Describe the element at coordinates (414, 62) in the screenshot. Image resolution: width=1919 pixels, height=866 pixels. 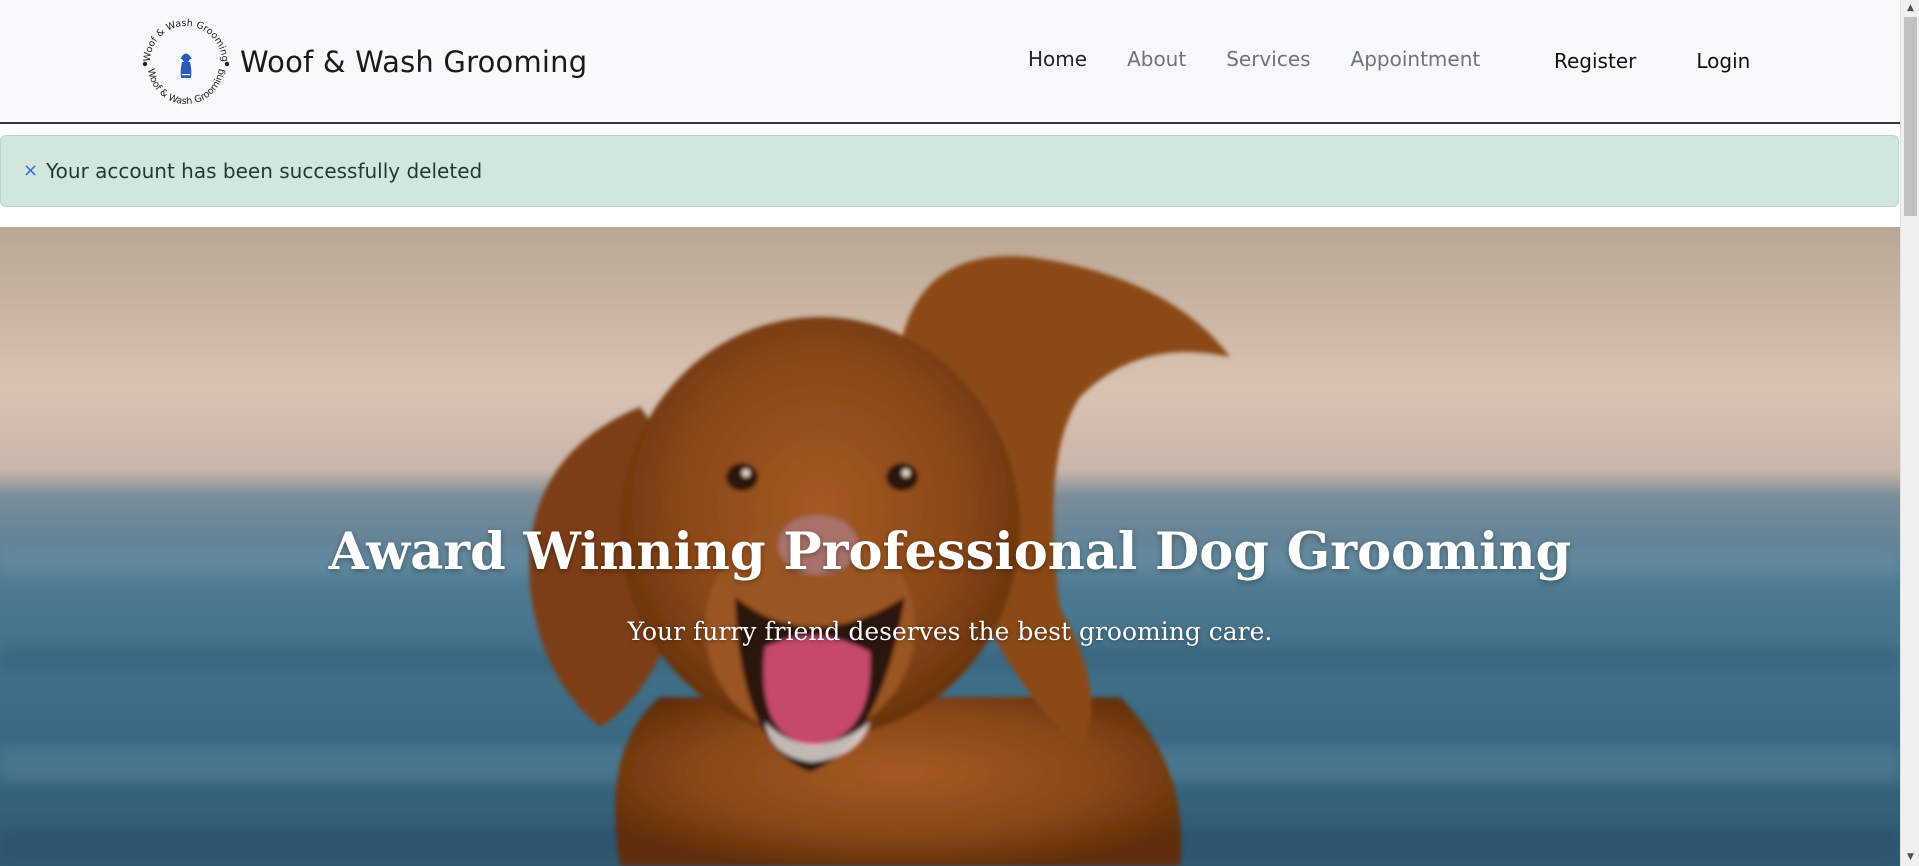
I see `brand-name: Woof & Wash Grooming` at that location.